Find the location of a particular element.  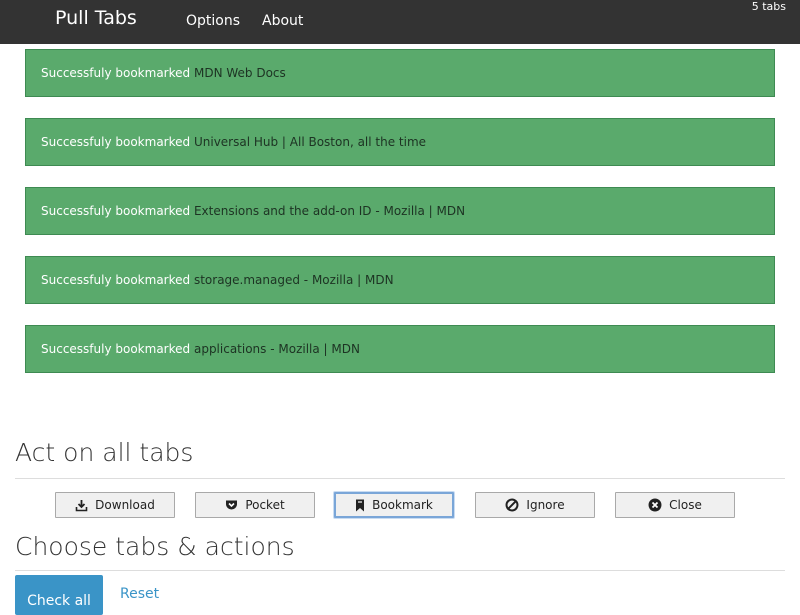

alert-title: applications - Mozilla | MDN is located at coordinates (276, 349).